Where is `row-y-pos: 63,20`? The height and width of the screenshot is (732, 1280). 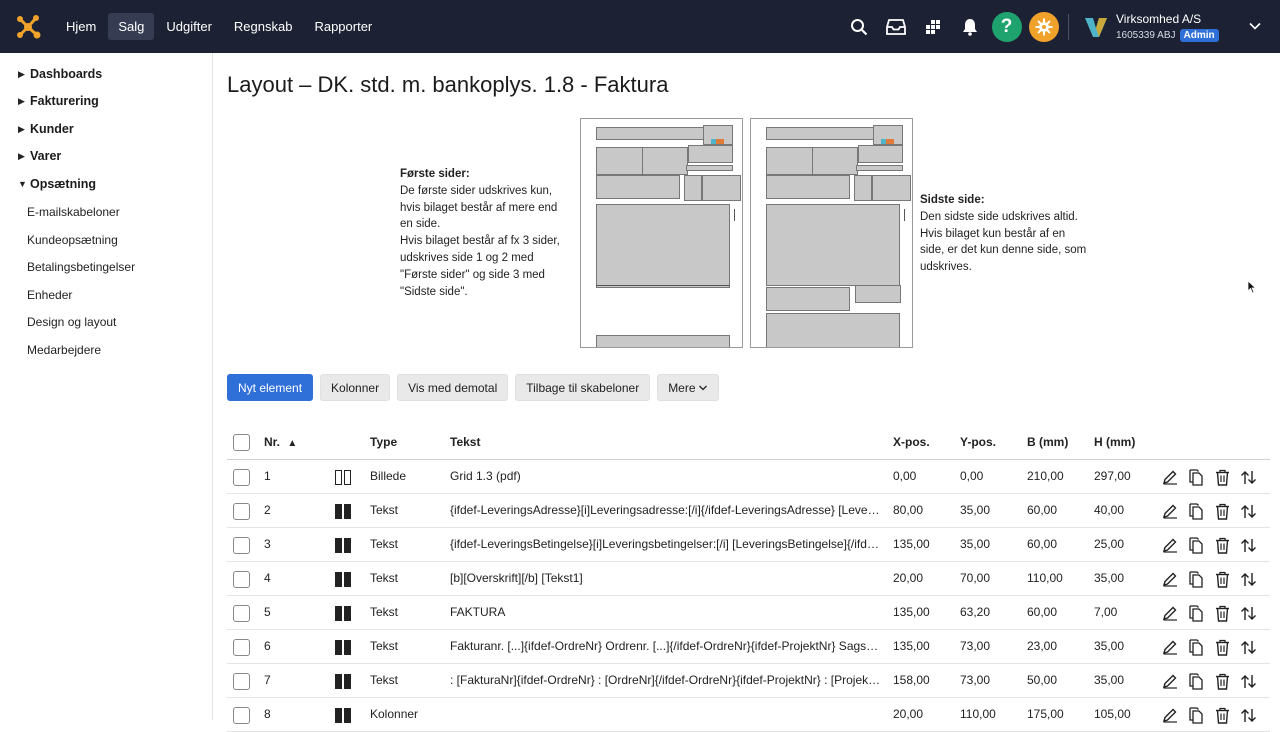 row-y-pos: 63,20 is located at coordinates (975, 612).